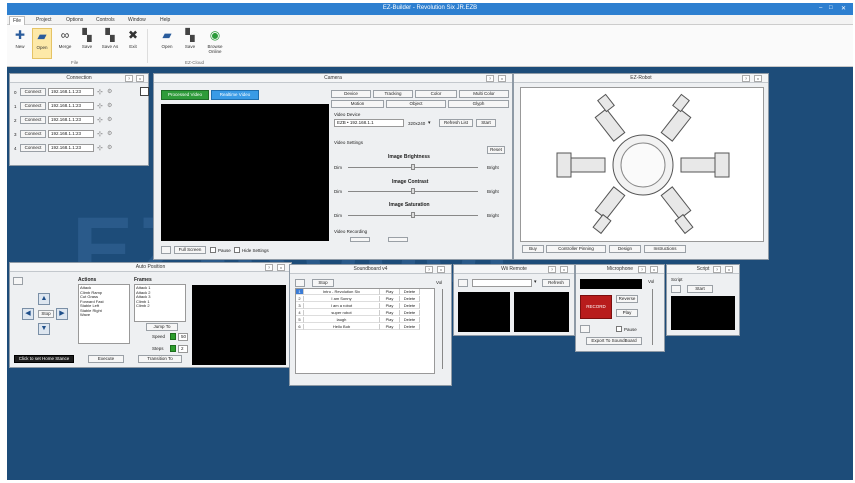 This screenshot has height=483, width=855. I want to click on open-button: ▰ Open, so click(42, 43).